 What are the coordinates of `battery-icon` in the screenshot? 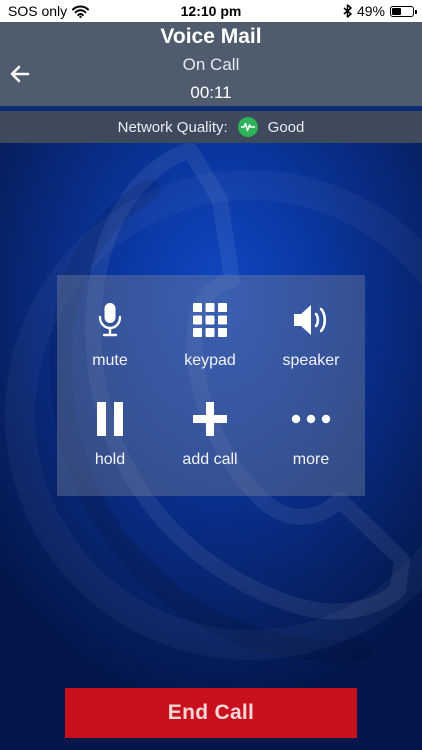 It's located at (403, 11).